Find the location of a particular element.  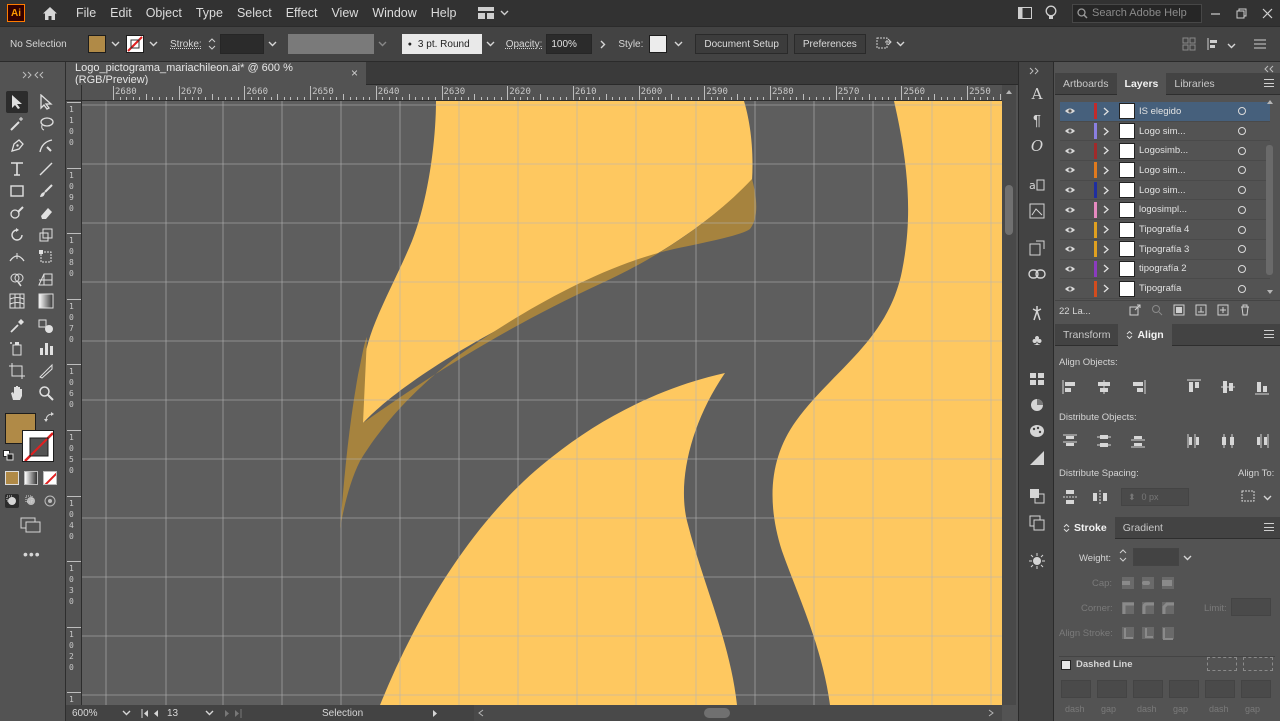

grid-options-icon is located at coordinates (1189, 45).